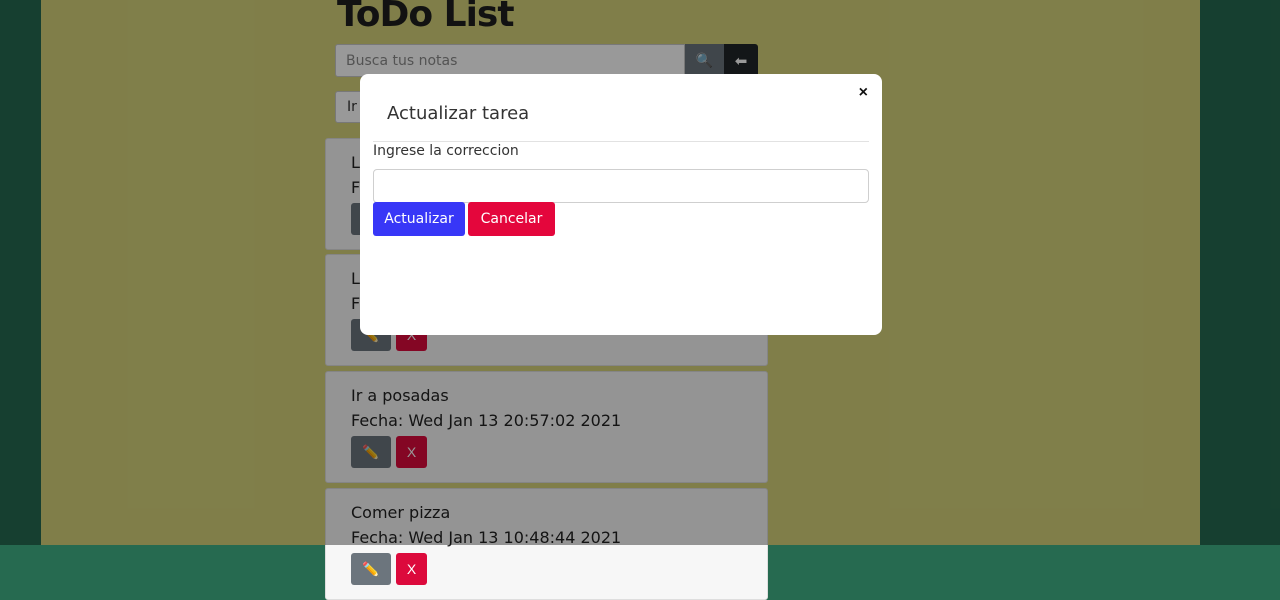 This screenshot has width=1280, height=600. Describe the element at coordinates (458, 113) in the screenshot. I see `modal-title: Actualizar tarea` at that location.